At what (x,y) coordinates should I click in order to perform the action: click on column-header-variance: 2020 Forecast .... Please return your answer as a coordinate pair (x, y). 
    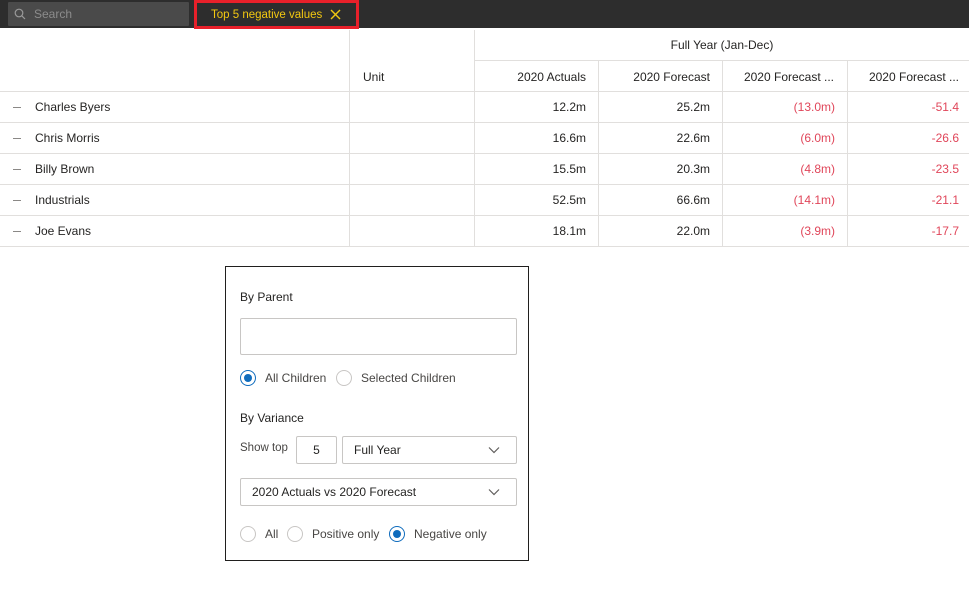
    Looking at the image, I should click on (785, 76).